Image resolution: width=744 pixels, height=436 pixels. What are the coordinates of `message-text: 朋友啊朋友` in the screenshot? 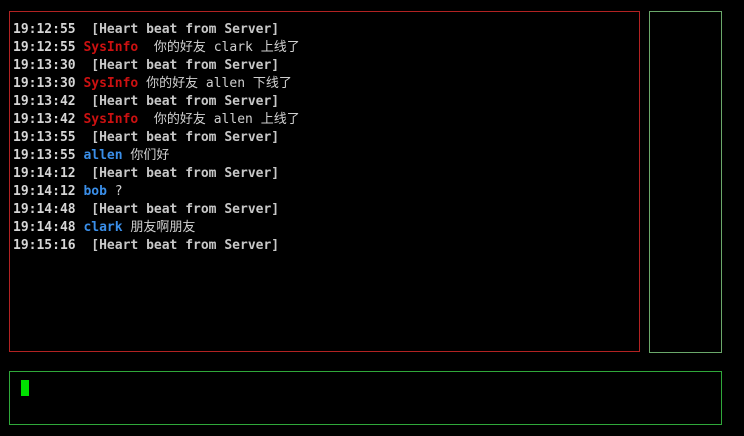 It's located at (159, 227).